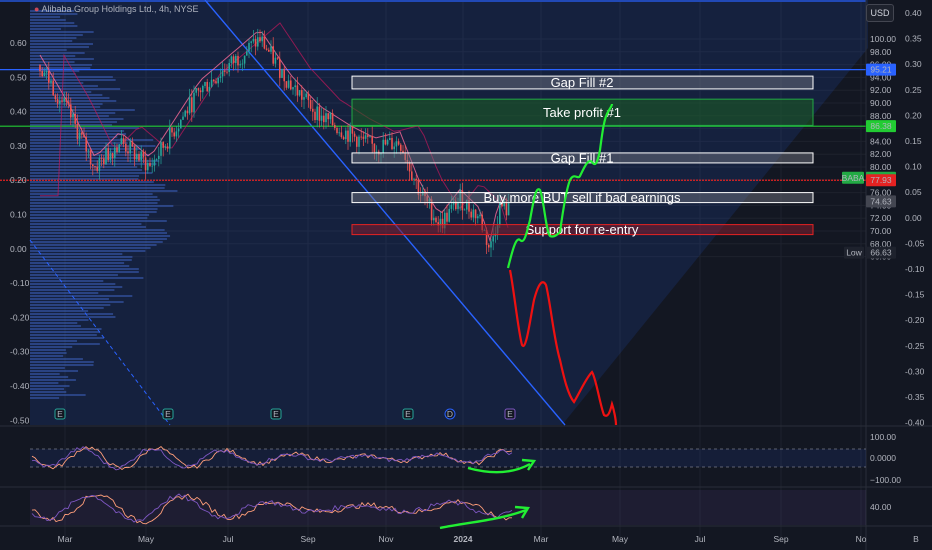  Describe the element at coordinates (463, 539) in the screenshot. I see `time-axis-tick: 2024` at that location.